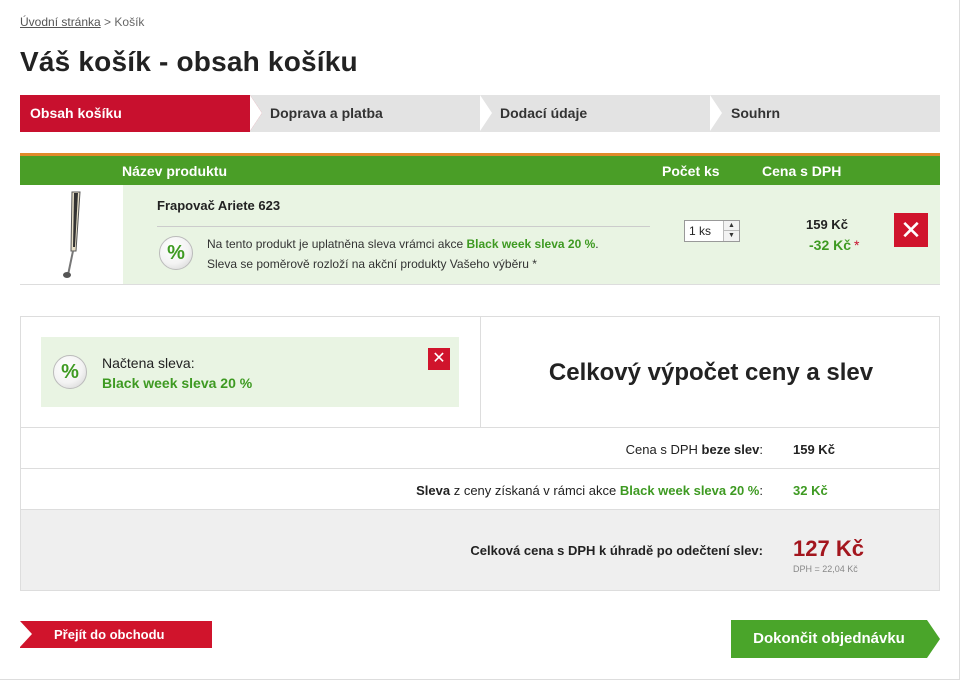  What do you see at coordinates (810, 490) in the screenshot?
I see `summary-discount-value: 32 Kč` at bounding box center [810, 490].